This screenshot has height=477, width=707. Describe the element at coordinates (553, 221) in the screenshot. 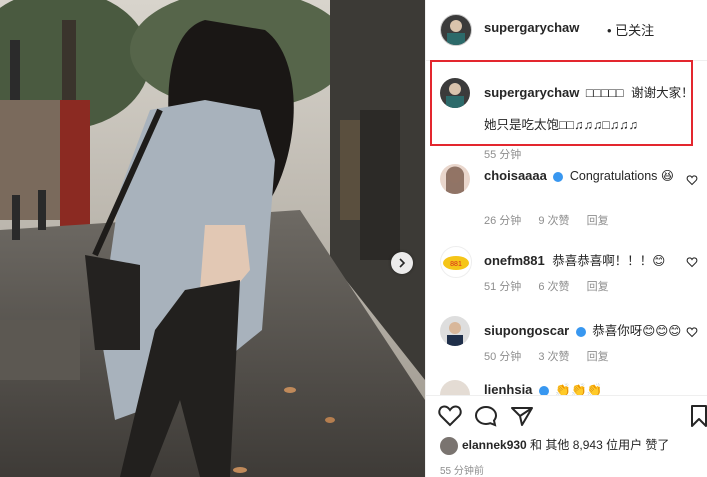

I see `comment-likes: 9 次赞` at that location.